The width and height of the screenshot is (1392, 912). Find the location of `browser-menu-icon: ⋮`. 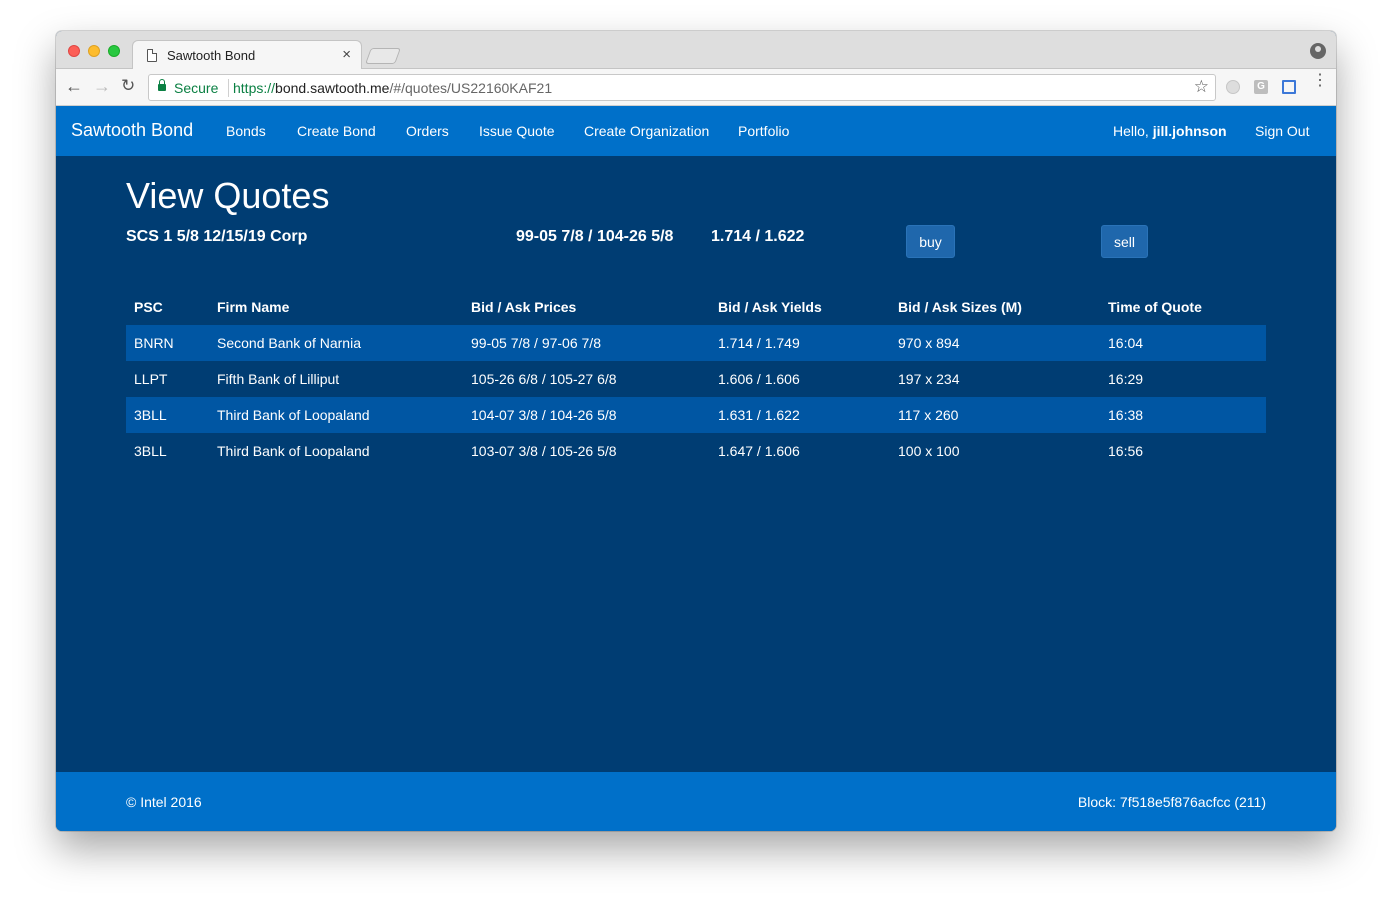

browser-menu-icon: ⋮ is located at coordinates (1320, 81).